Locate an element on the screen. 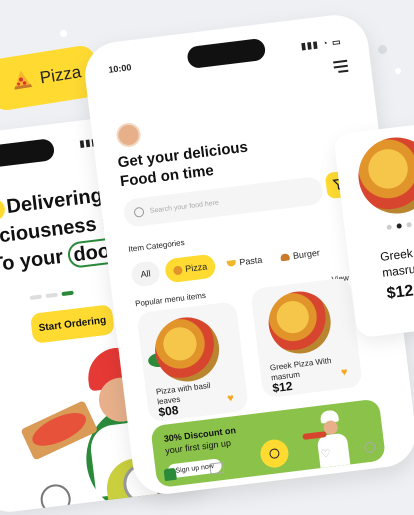 Image resolution: width=414 pixels, height=515 pixels. pager-dots is located at coordinates (399, 226).